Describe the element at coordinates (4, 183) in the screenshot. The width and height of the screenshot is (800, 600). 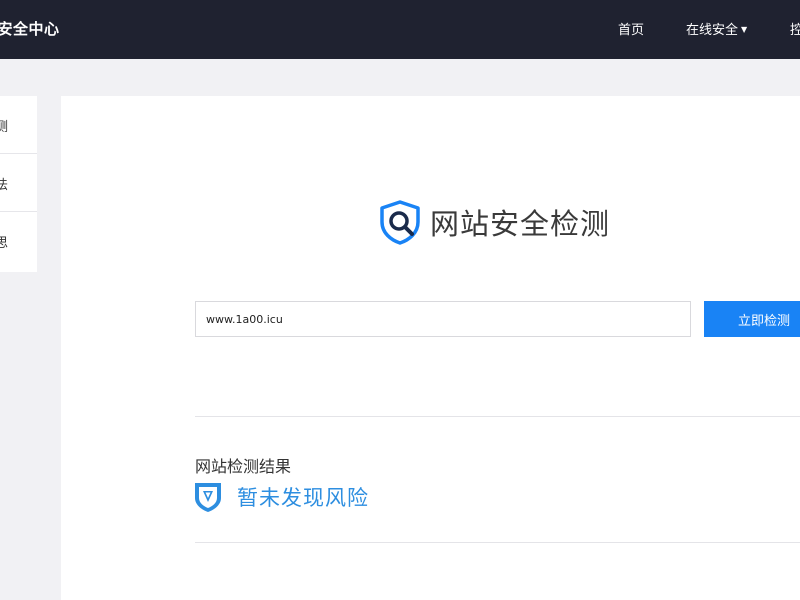
I see `sidebar-item-label: 法` at that location.